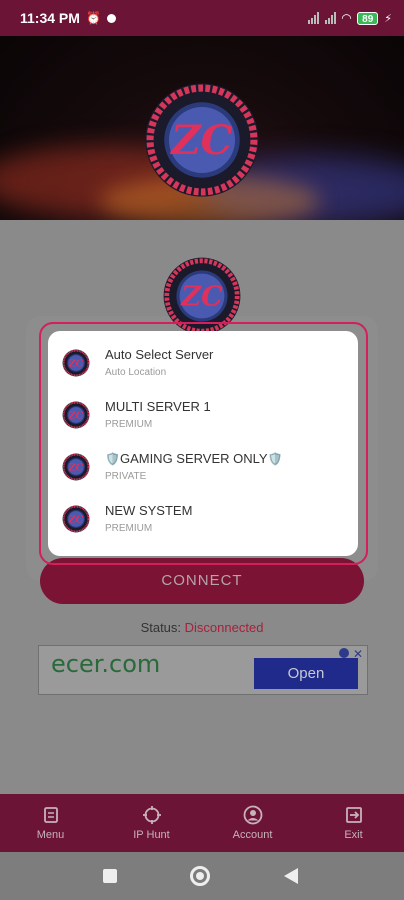  What do you see at coordinates (50, 835) in the screenshot?
I see `nav-menu-label: Menu` at bounding box center [50, 835].